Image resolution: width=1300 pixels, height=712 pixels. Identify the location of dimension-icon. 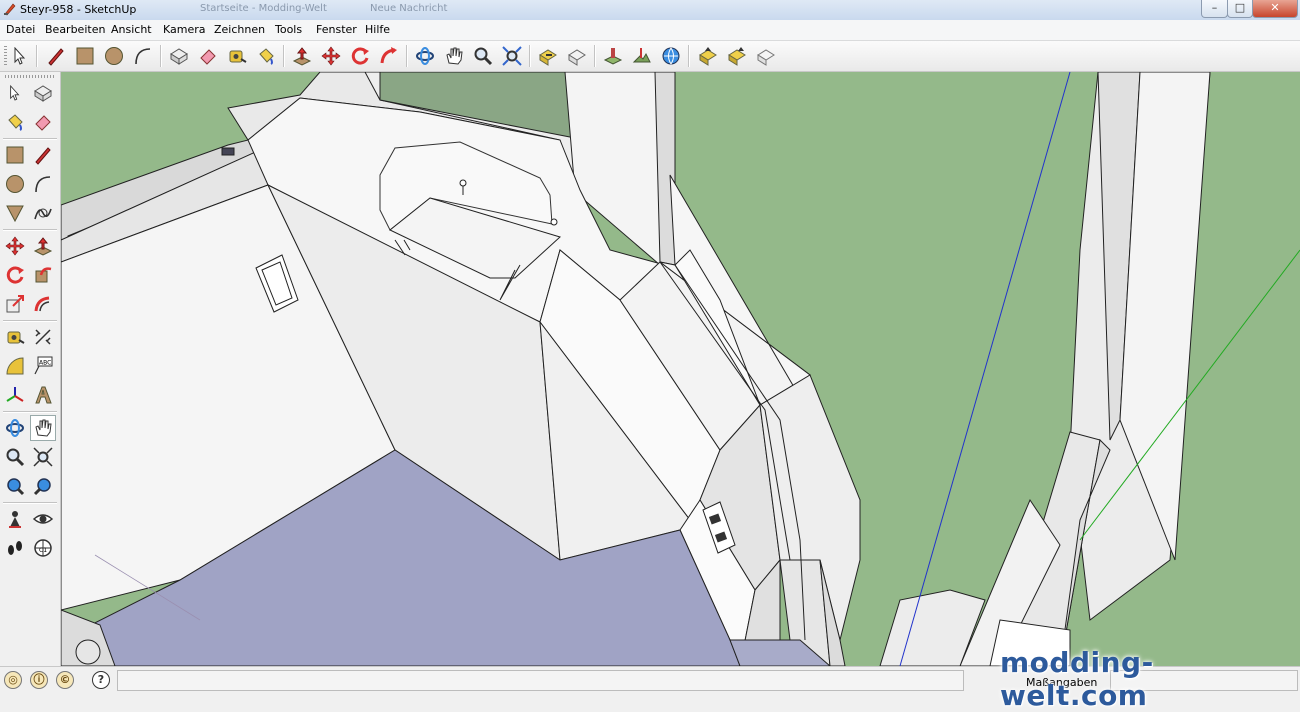
(43, 337).